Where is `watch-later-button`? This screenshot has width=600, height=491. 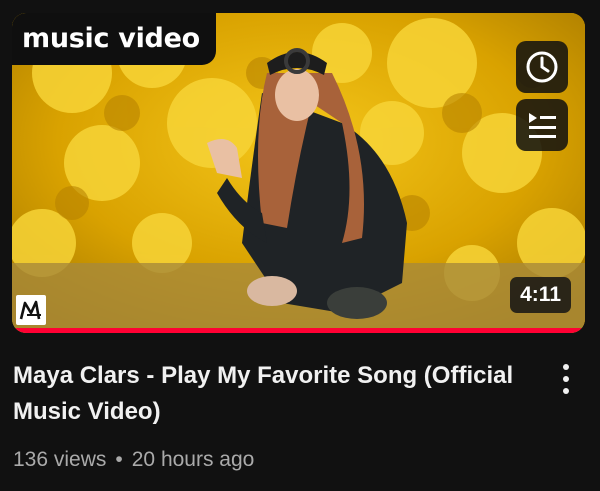
watch-later-button is located at coordinates (542, 67).